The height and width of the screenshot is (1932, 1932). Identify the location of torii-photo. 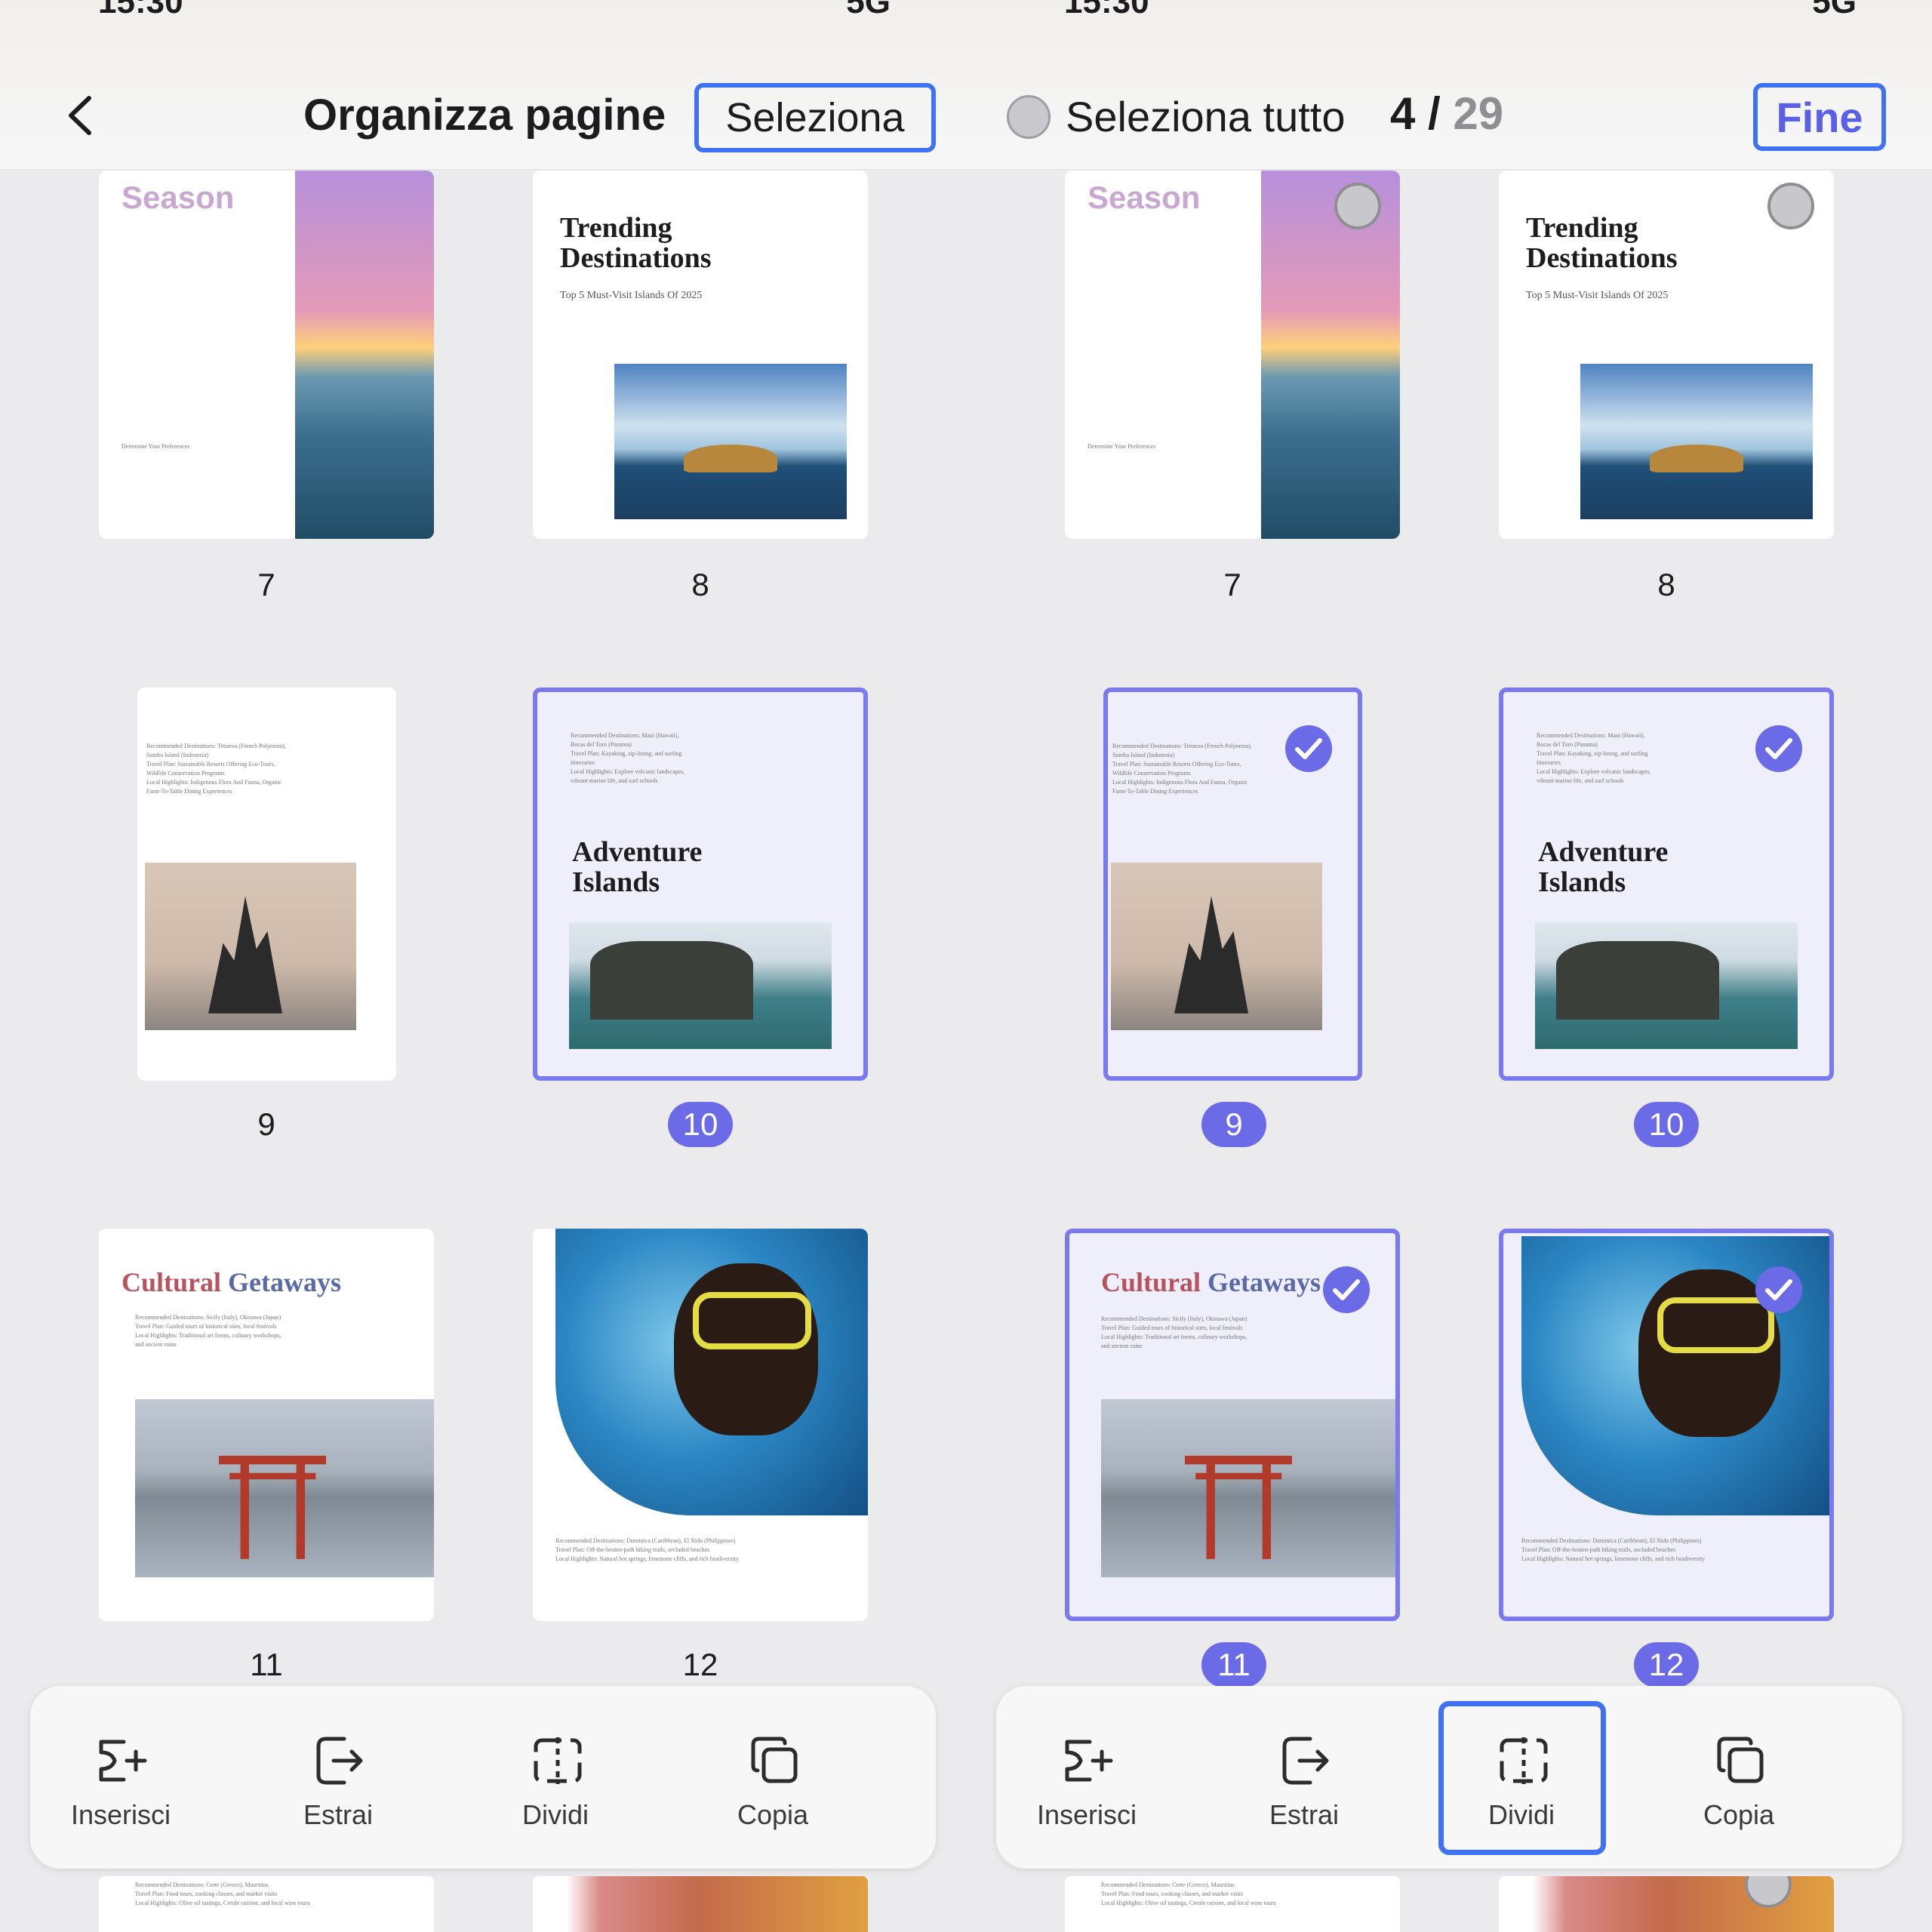
(1248, 1488).